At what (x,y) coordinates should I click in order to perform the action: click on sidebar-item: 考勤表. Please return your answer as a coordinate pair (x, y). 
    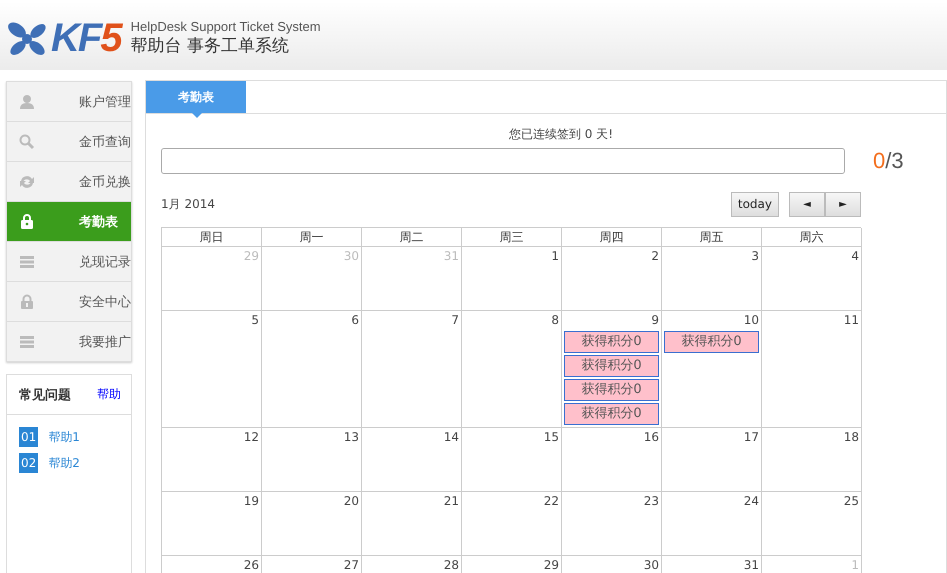
    Looking at the image, I should click on (69, 222).